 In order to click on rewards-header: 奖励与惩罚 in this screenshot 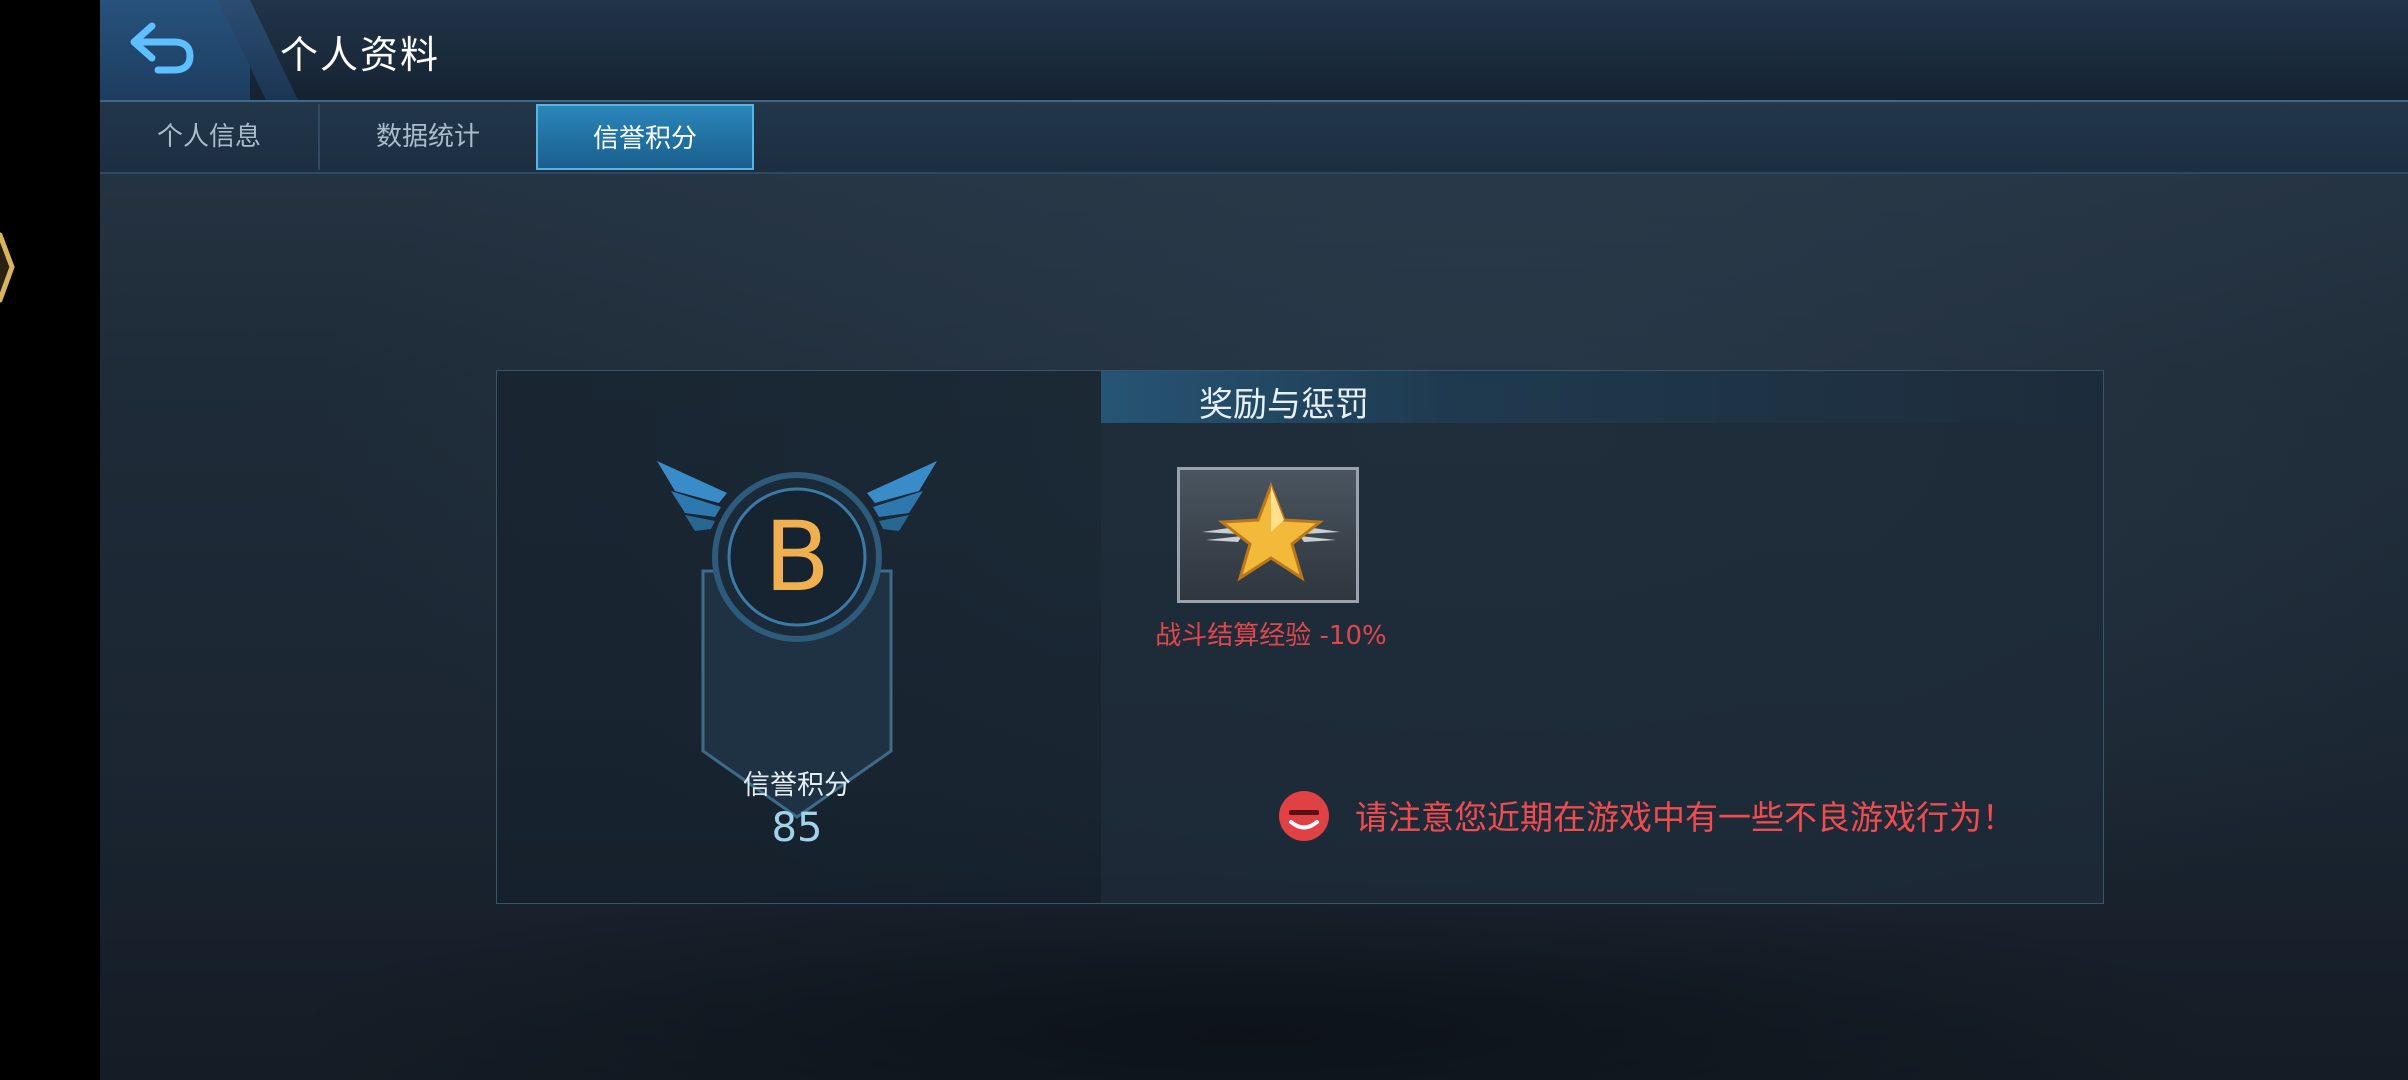, I will do `click(1602, 398)`.